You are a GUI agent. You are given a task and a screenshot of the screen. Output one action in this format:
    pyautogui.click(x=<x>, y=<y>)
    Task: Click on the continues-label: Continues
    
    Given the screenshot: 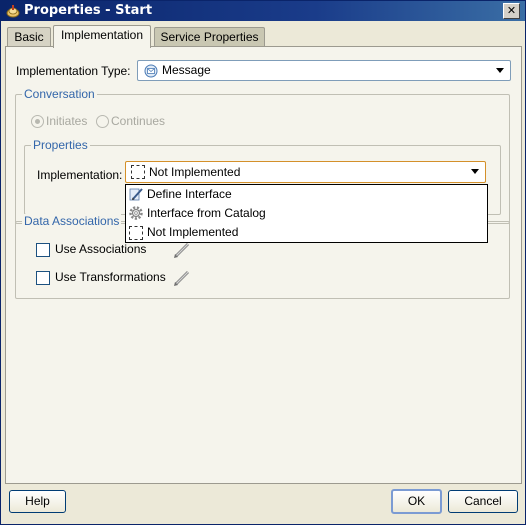 What is the action you would take?
    pyautogui.click(x=138, y=121)
    